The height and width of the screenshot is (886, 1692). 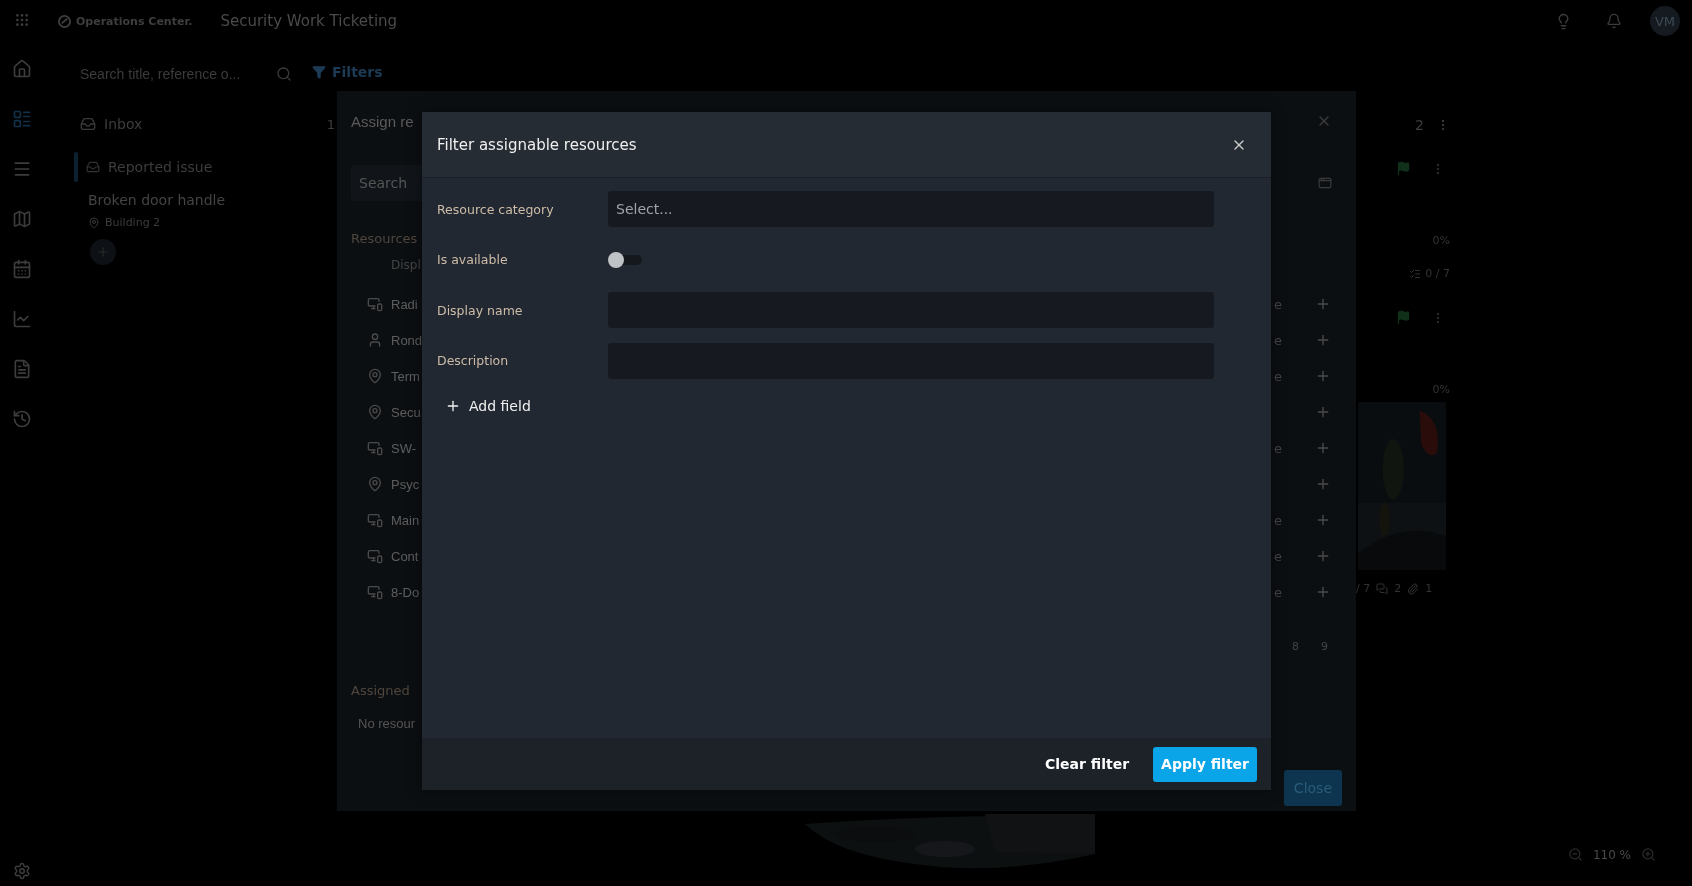 What do you see at coordinates (405, 484) in the screenshot?
I see `resource-name: Psyc` at bounding box center [405, 484].